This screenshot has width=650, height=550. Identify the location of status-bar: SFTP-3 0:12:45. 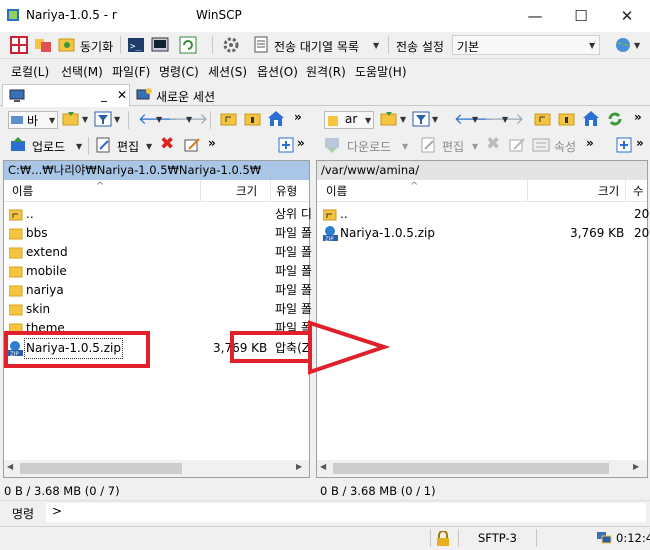
(325, 537).